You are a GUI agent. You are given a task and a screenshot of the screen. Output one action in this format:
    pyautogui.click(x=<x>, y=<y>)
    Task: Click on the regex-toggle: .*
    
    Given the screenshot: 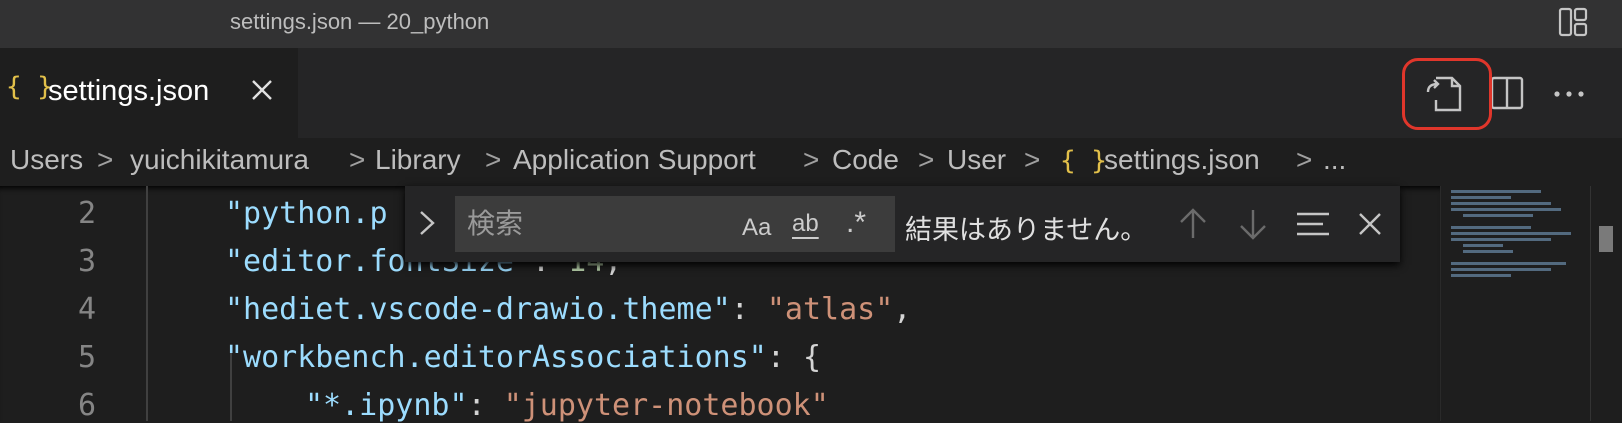 What is the action you would take?
    pyautogui.click(x=856, y=226)
    